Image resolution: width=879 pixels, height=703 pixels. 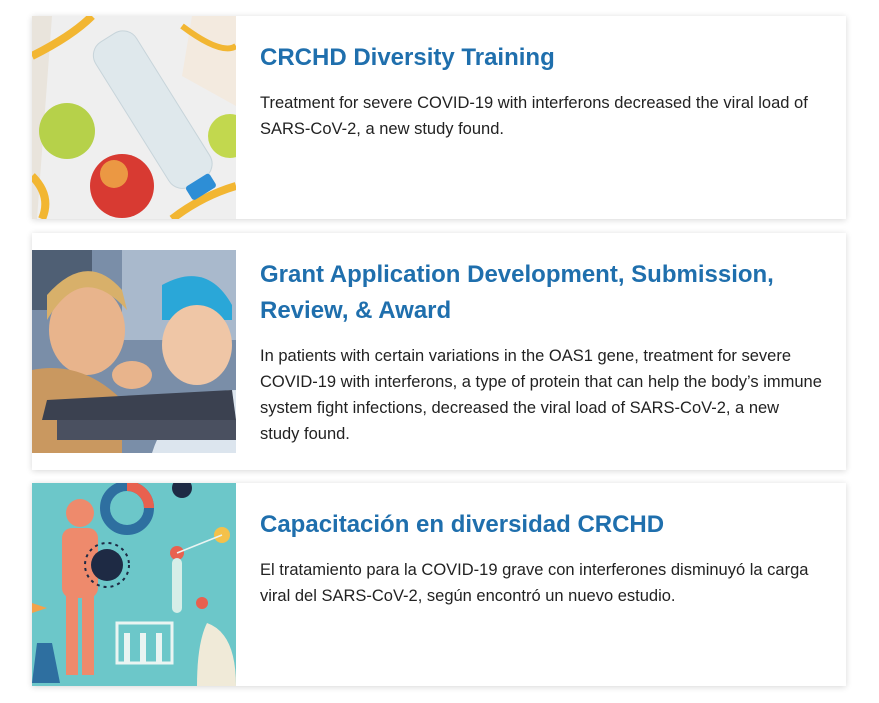 I want to click on article-title: CRCHD Diversity Training, so click(x=541, y=58).